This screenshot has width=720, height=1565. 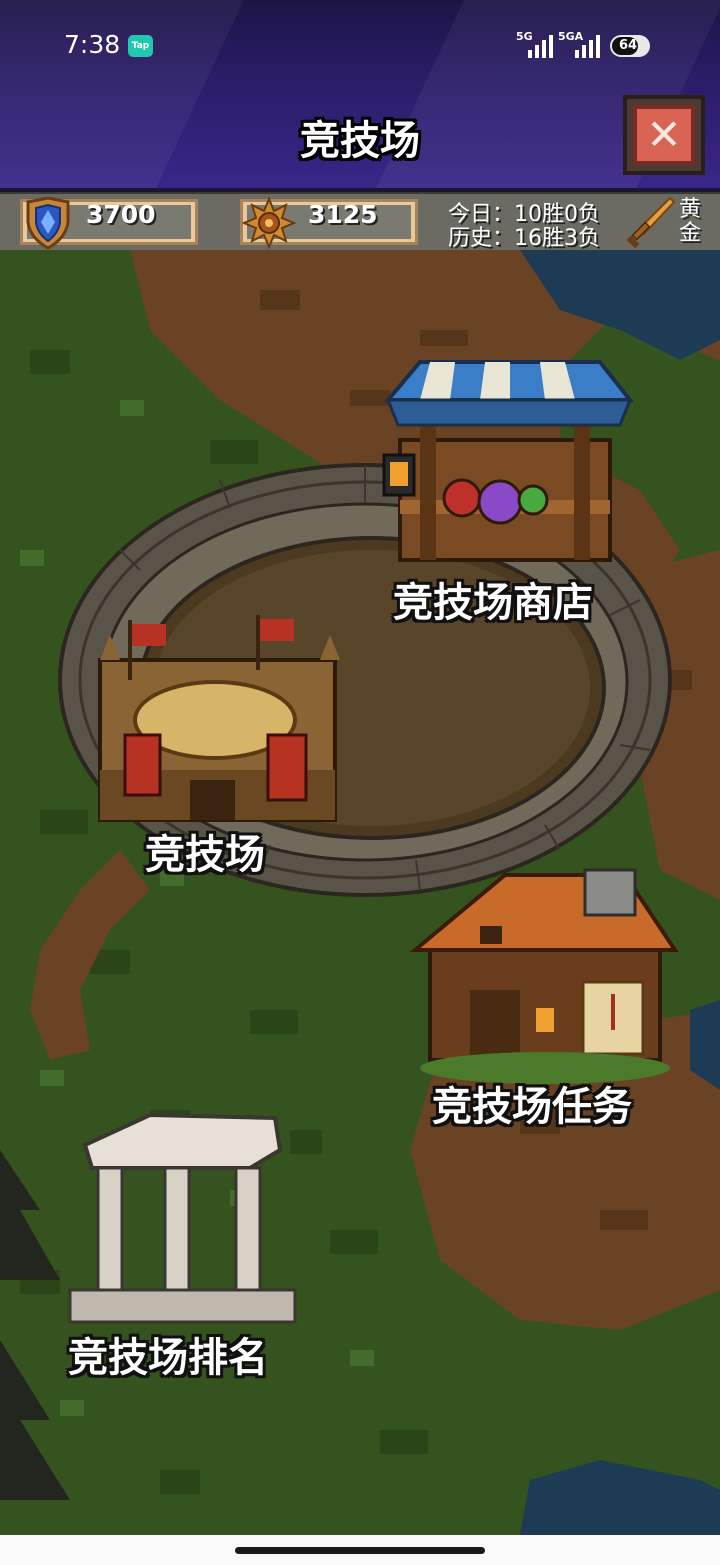 I want to click on signal-5g-icon: 5G, so click(x=535, y=44).